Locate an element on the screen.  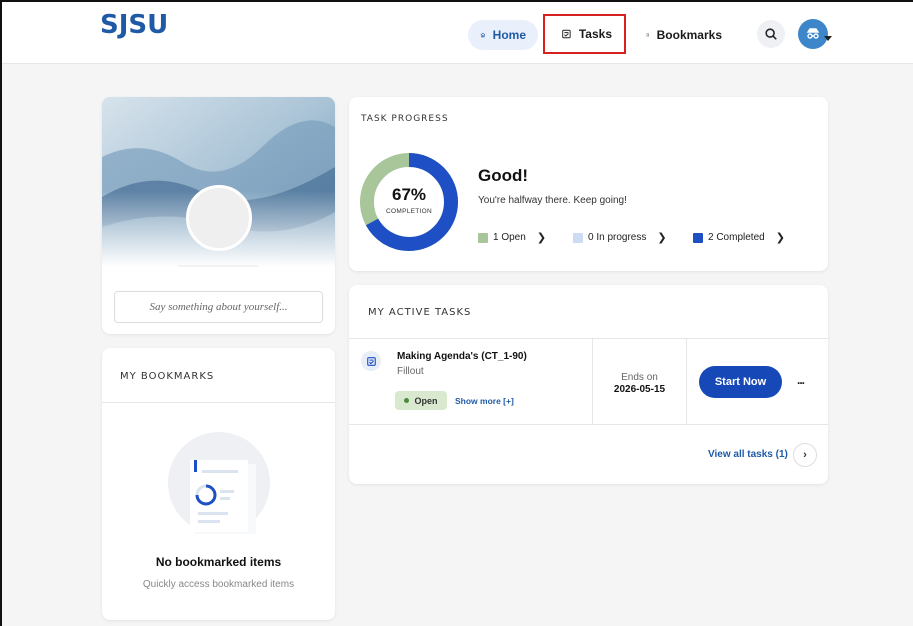
nav-home-button: Home is located at coordinates (503, 35).